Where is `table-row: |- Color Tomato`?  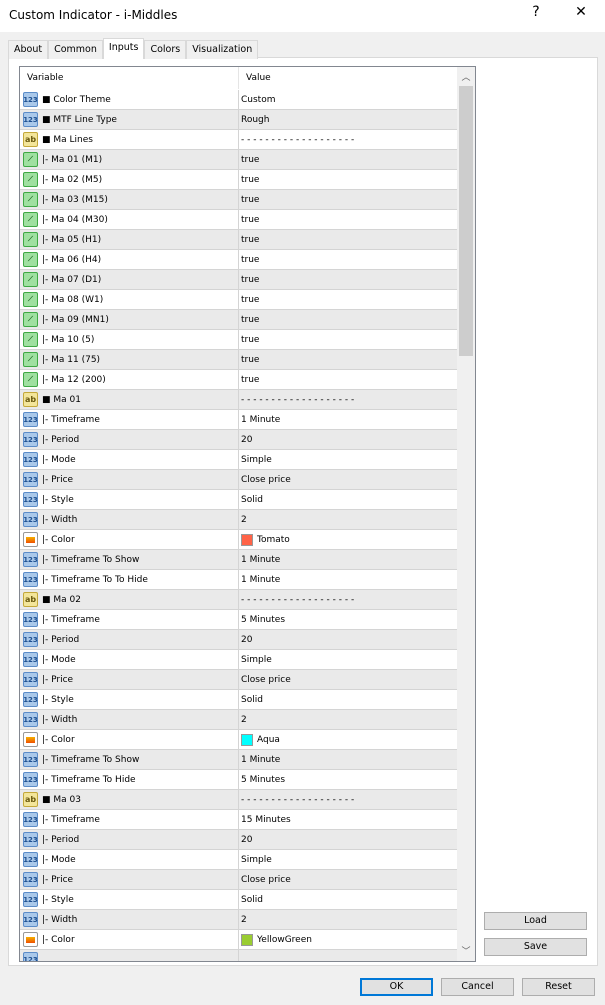
table-row: |- Color Tomato is located at coordinates (238, 540).